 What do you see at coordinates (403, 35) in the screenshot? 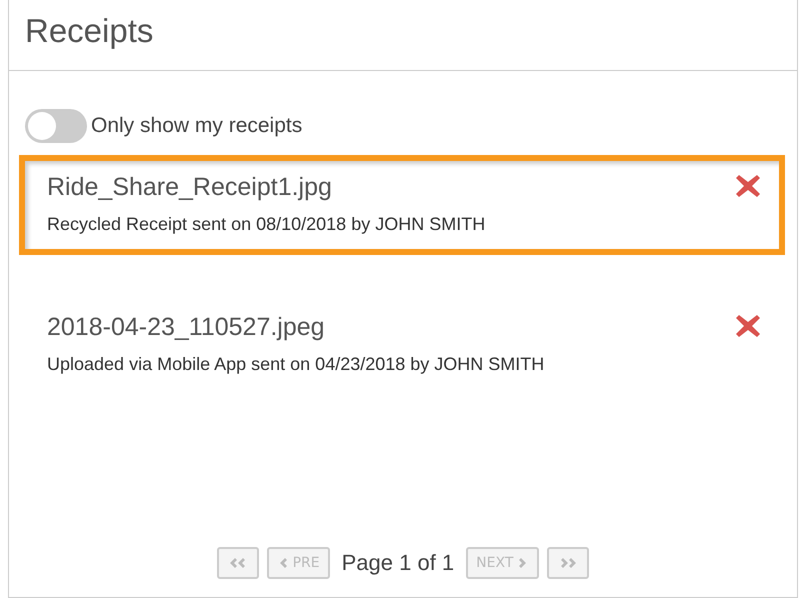
I see `panel-title: Receipts` at bounding box center [403, 35].